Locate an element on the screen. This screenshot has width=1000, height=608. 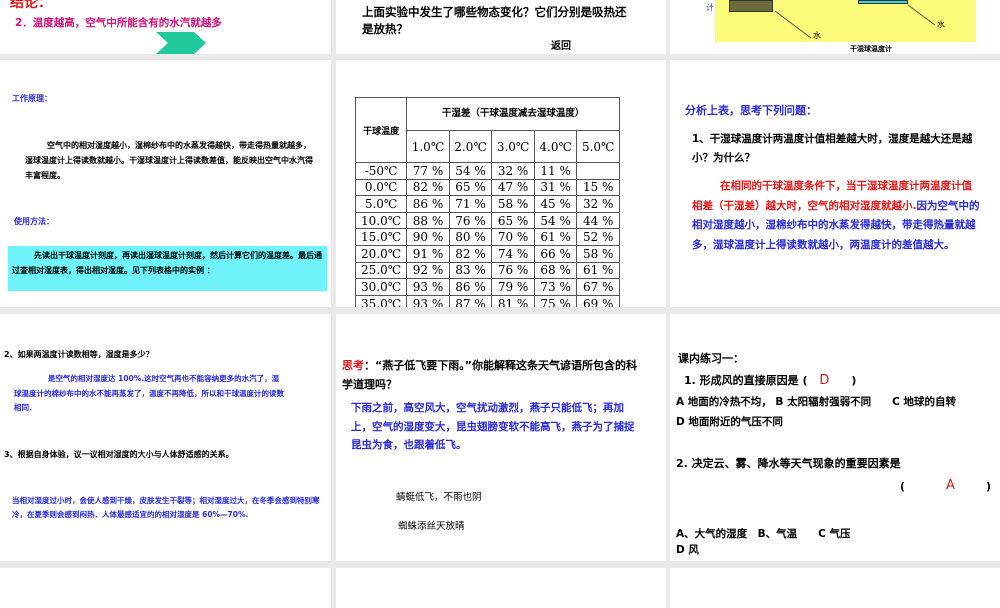
humidity-cell: 52 % is located at coordinates (598, 237).